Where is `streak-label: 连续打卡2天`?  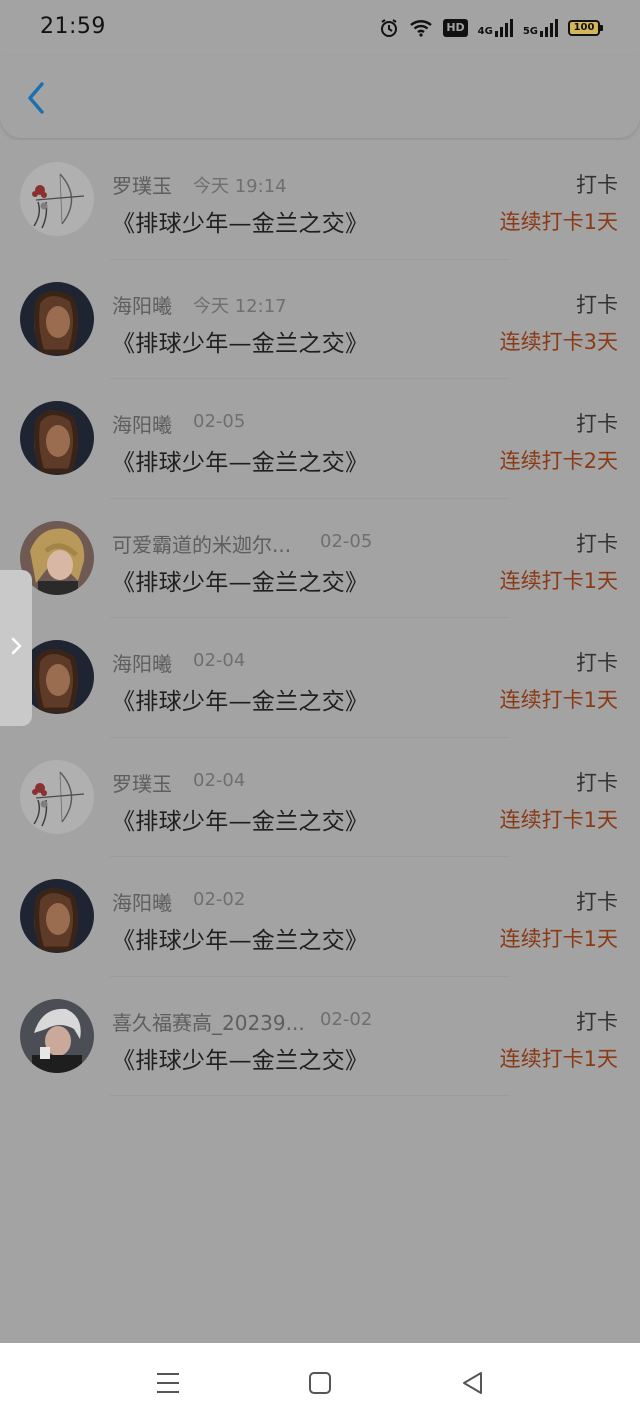
streak-label: 连续打卡2天 is located at coordinates (558, 461).